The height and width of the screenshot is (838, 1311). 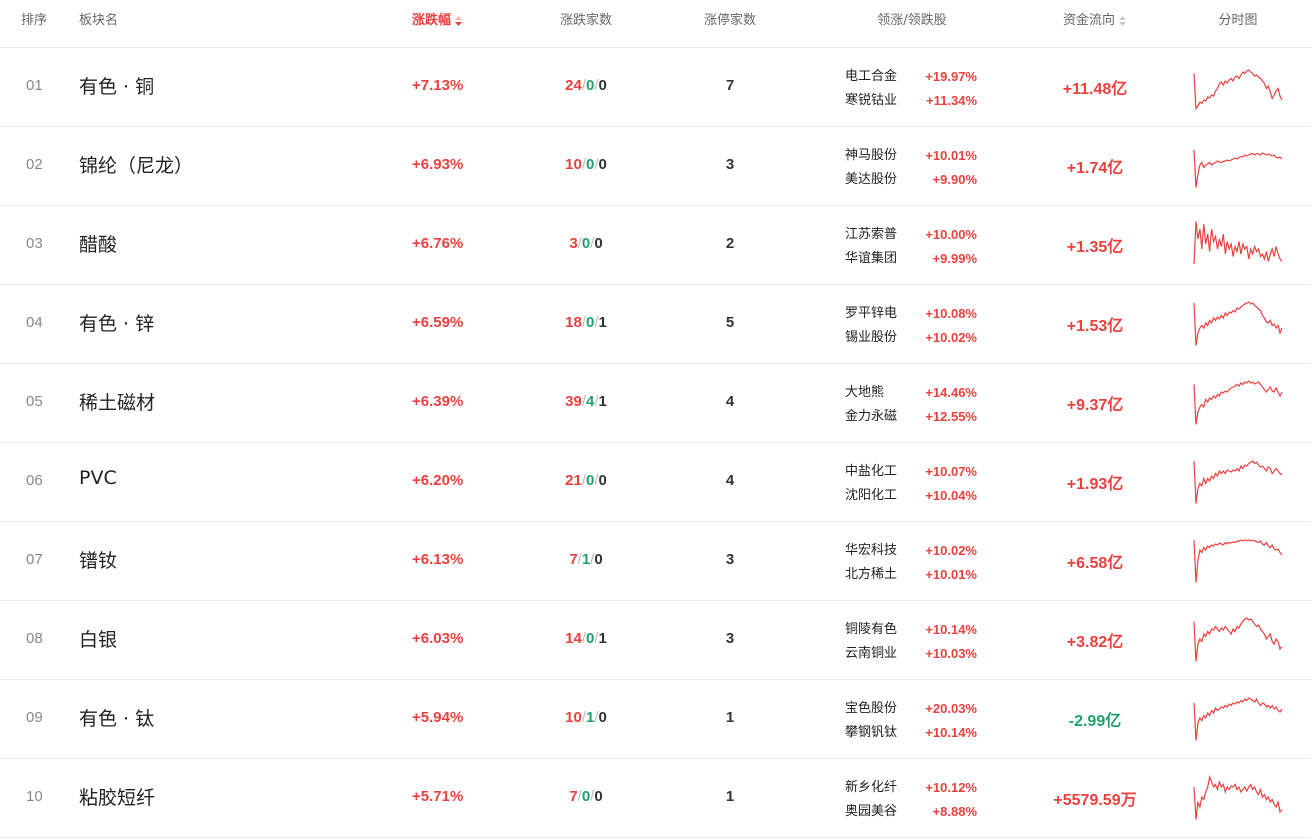 What do you see at coordinates (880, 654) in the screenshot?
I see `leader-stock-name: 云南铜业` at bounding box center [880, 654].